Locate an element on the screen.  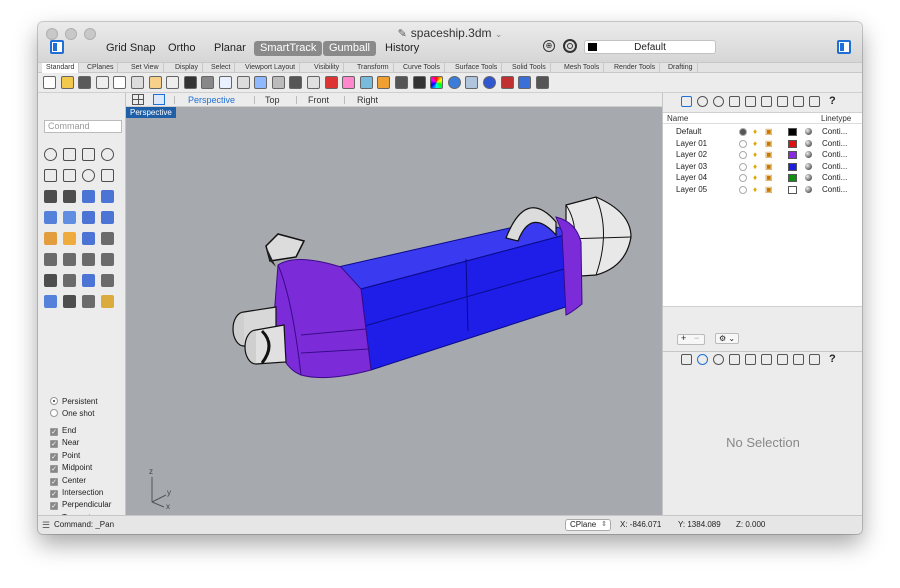
toolbar-tab-visibility: Visibility is located at coordinates (327, 68).